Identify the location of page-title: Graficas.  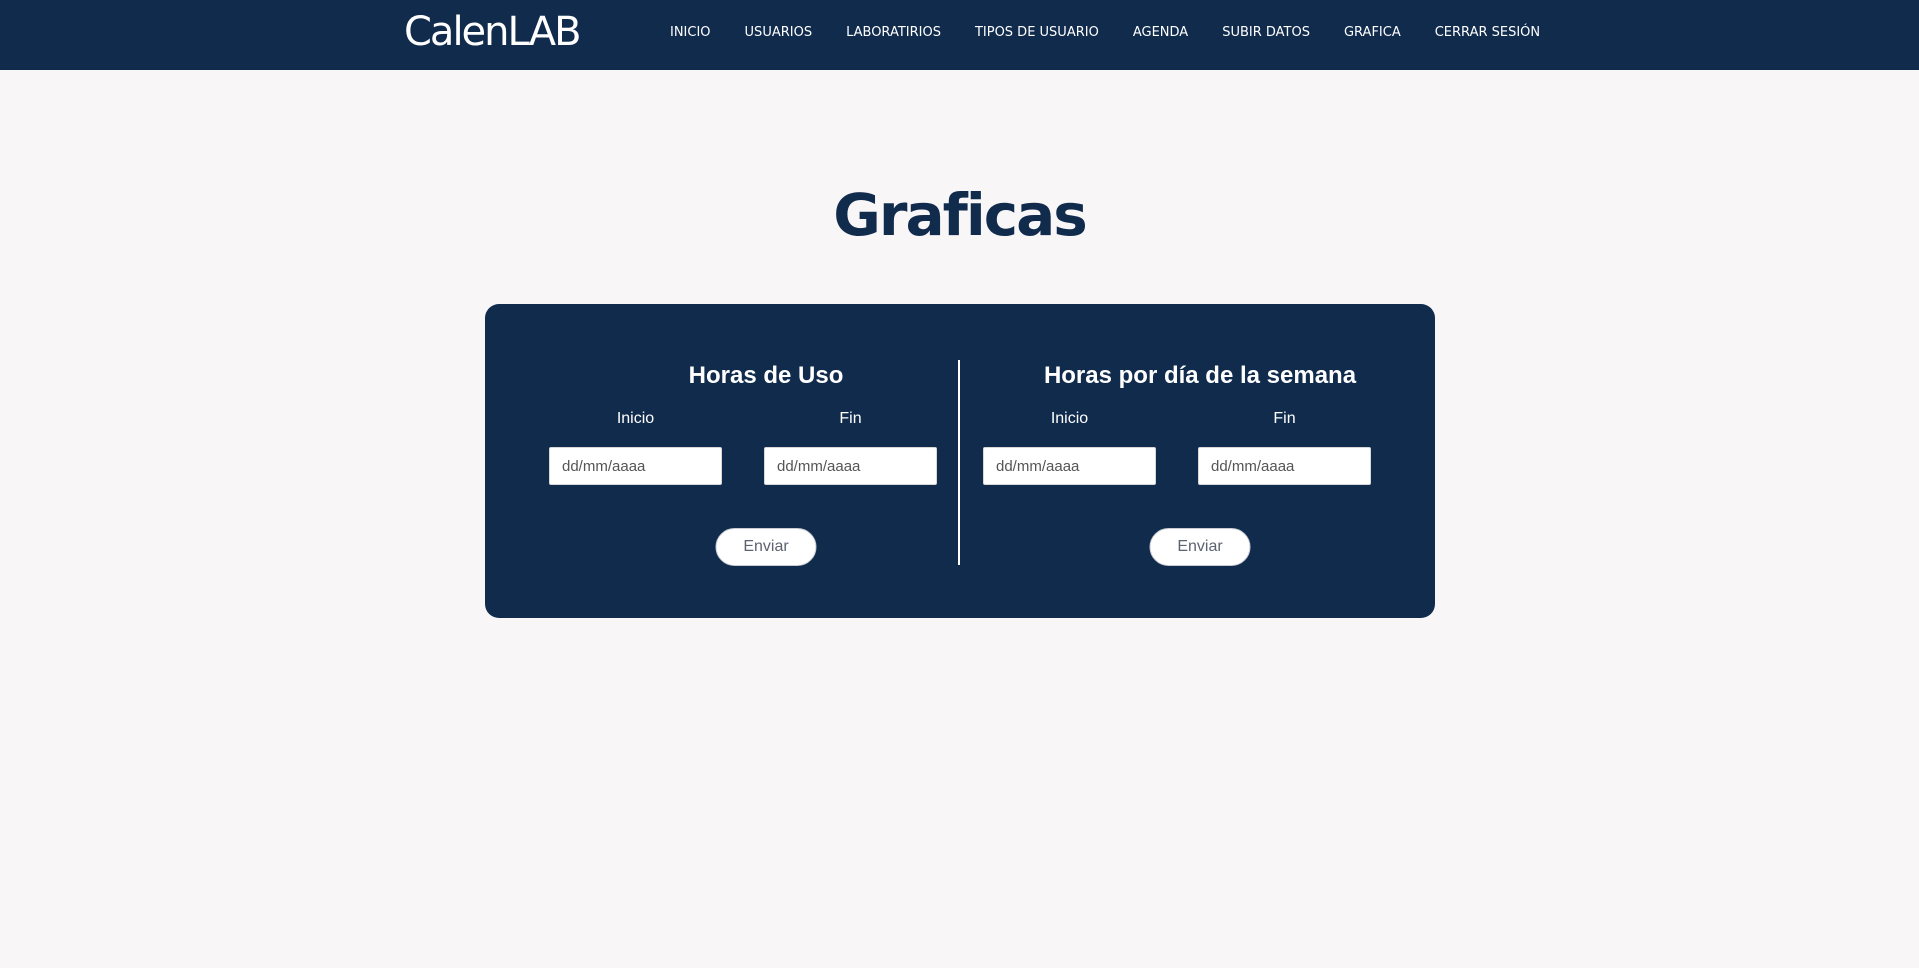
(960, 215).